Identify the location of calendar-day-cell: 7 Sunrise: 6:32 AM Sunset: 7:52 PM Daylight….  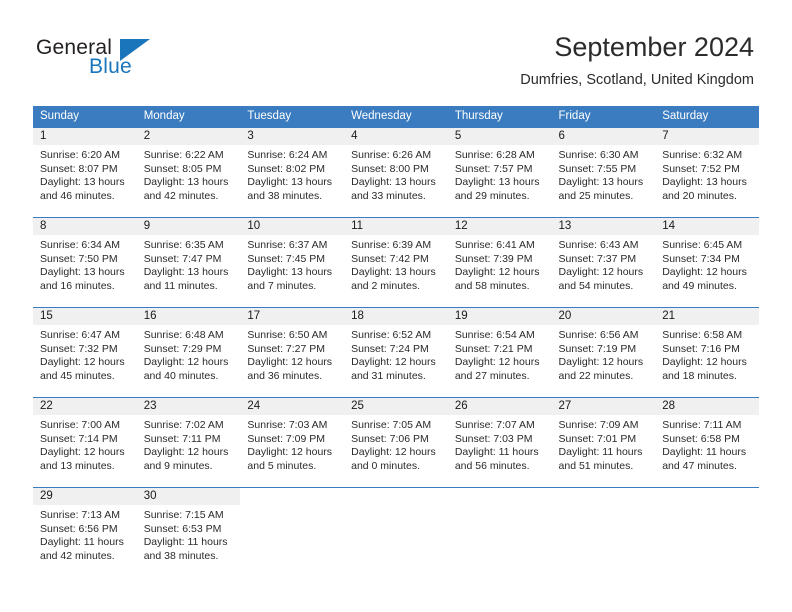
(707, 172).